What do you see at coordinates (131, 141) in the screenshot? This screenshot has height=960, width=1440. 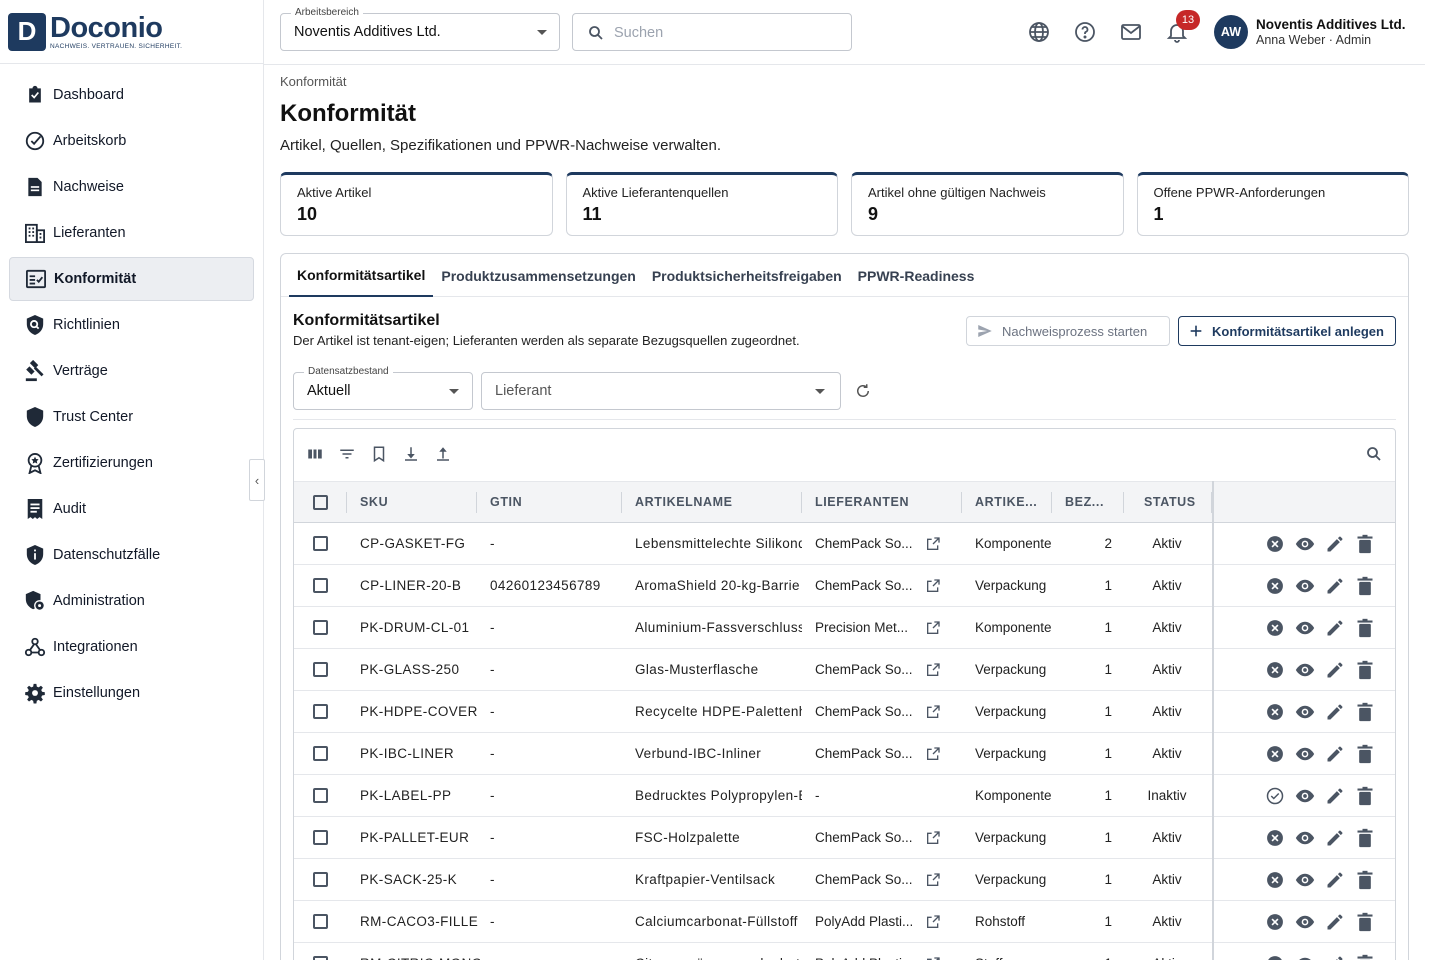 I see `sidebar-item-arbeitskorb: Arbeitskorb` at bounding box center [131, 141].